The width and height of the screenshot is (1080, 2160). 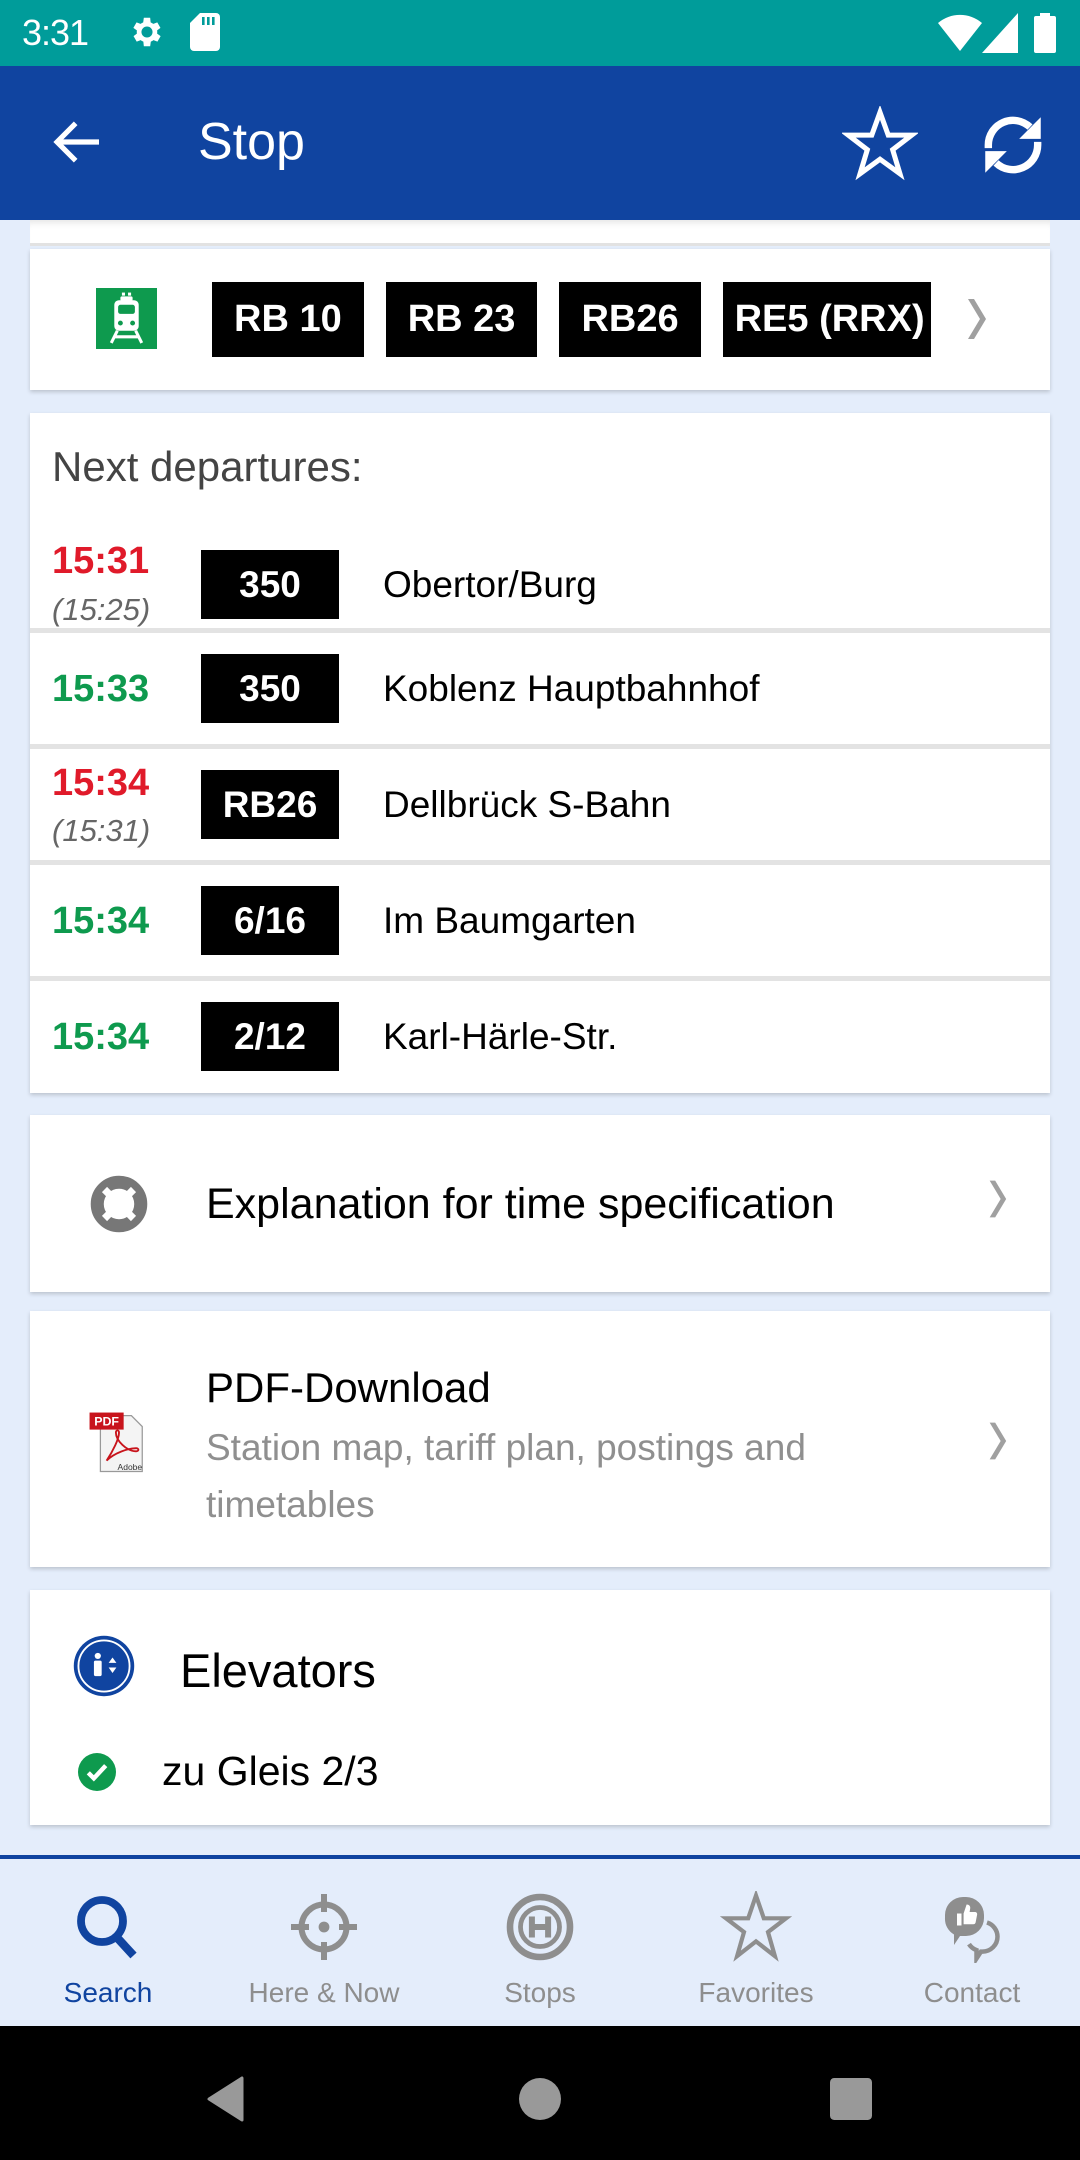 I want to click on departure-row: 15:34 2/12 Karl-Härle-Str., so click(x=540, y=1034).